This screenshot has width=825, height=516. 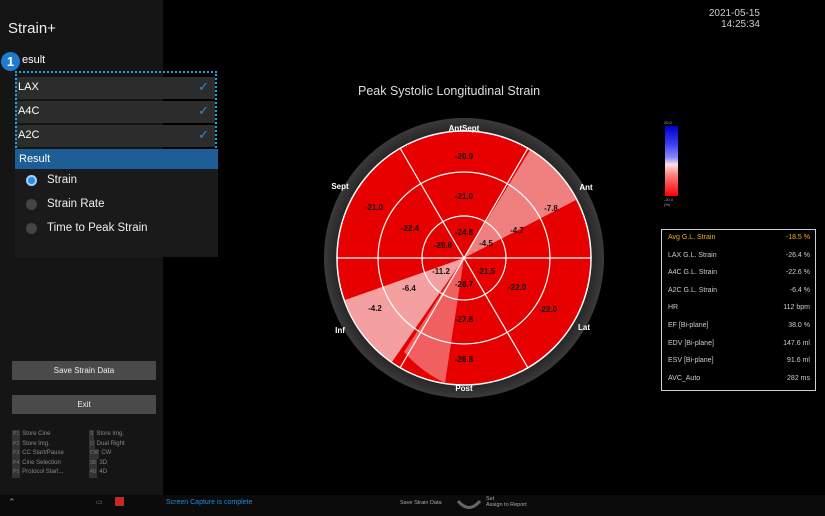 I want to click on color-scale, so click(x=671, y=161).